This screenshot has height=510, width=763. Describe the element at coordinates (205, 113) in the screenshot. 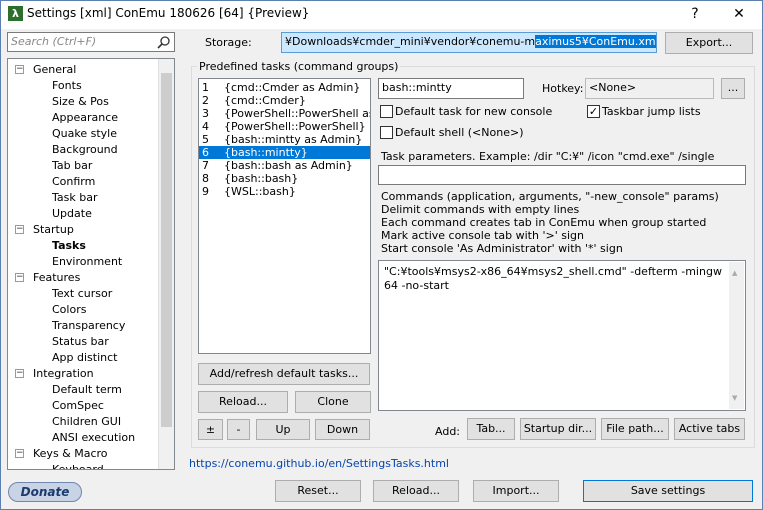

I see `task-number: 3` at that location.